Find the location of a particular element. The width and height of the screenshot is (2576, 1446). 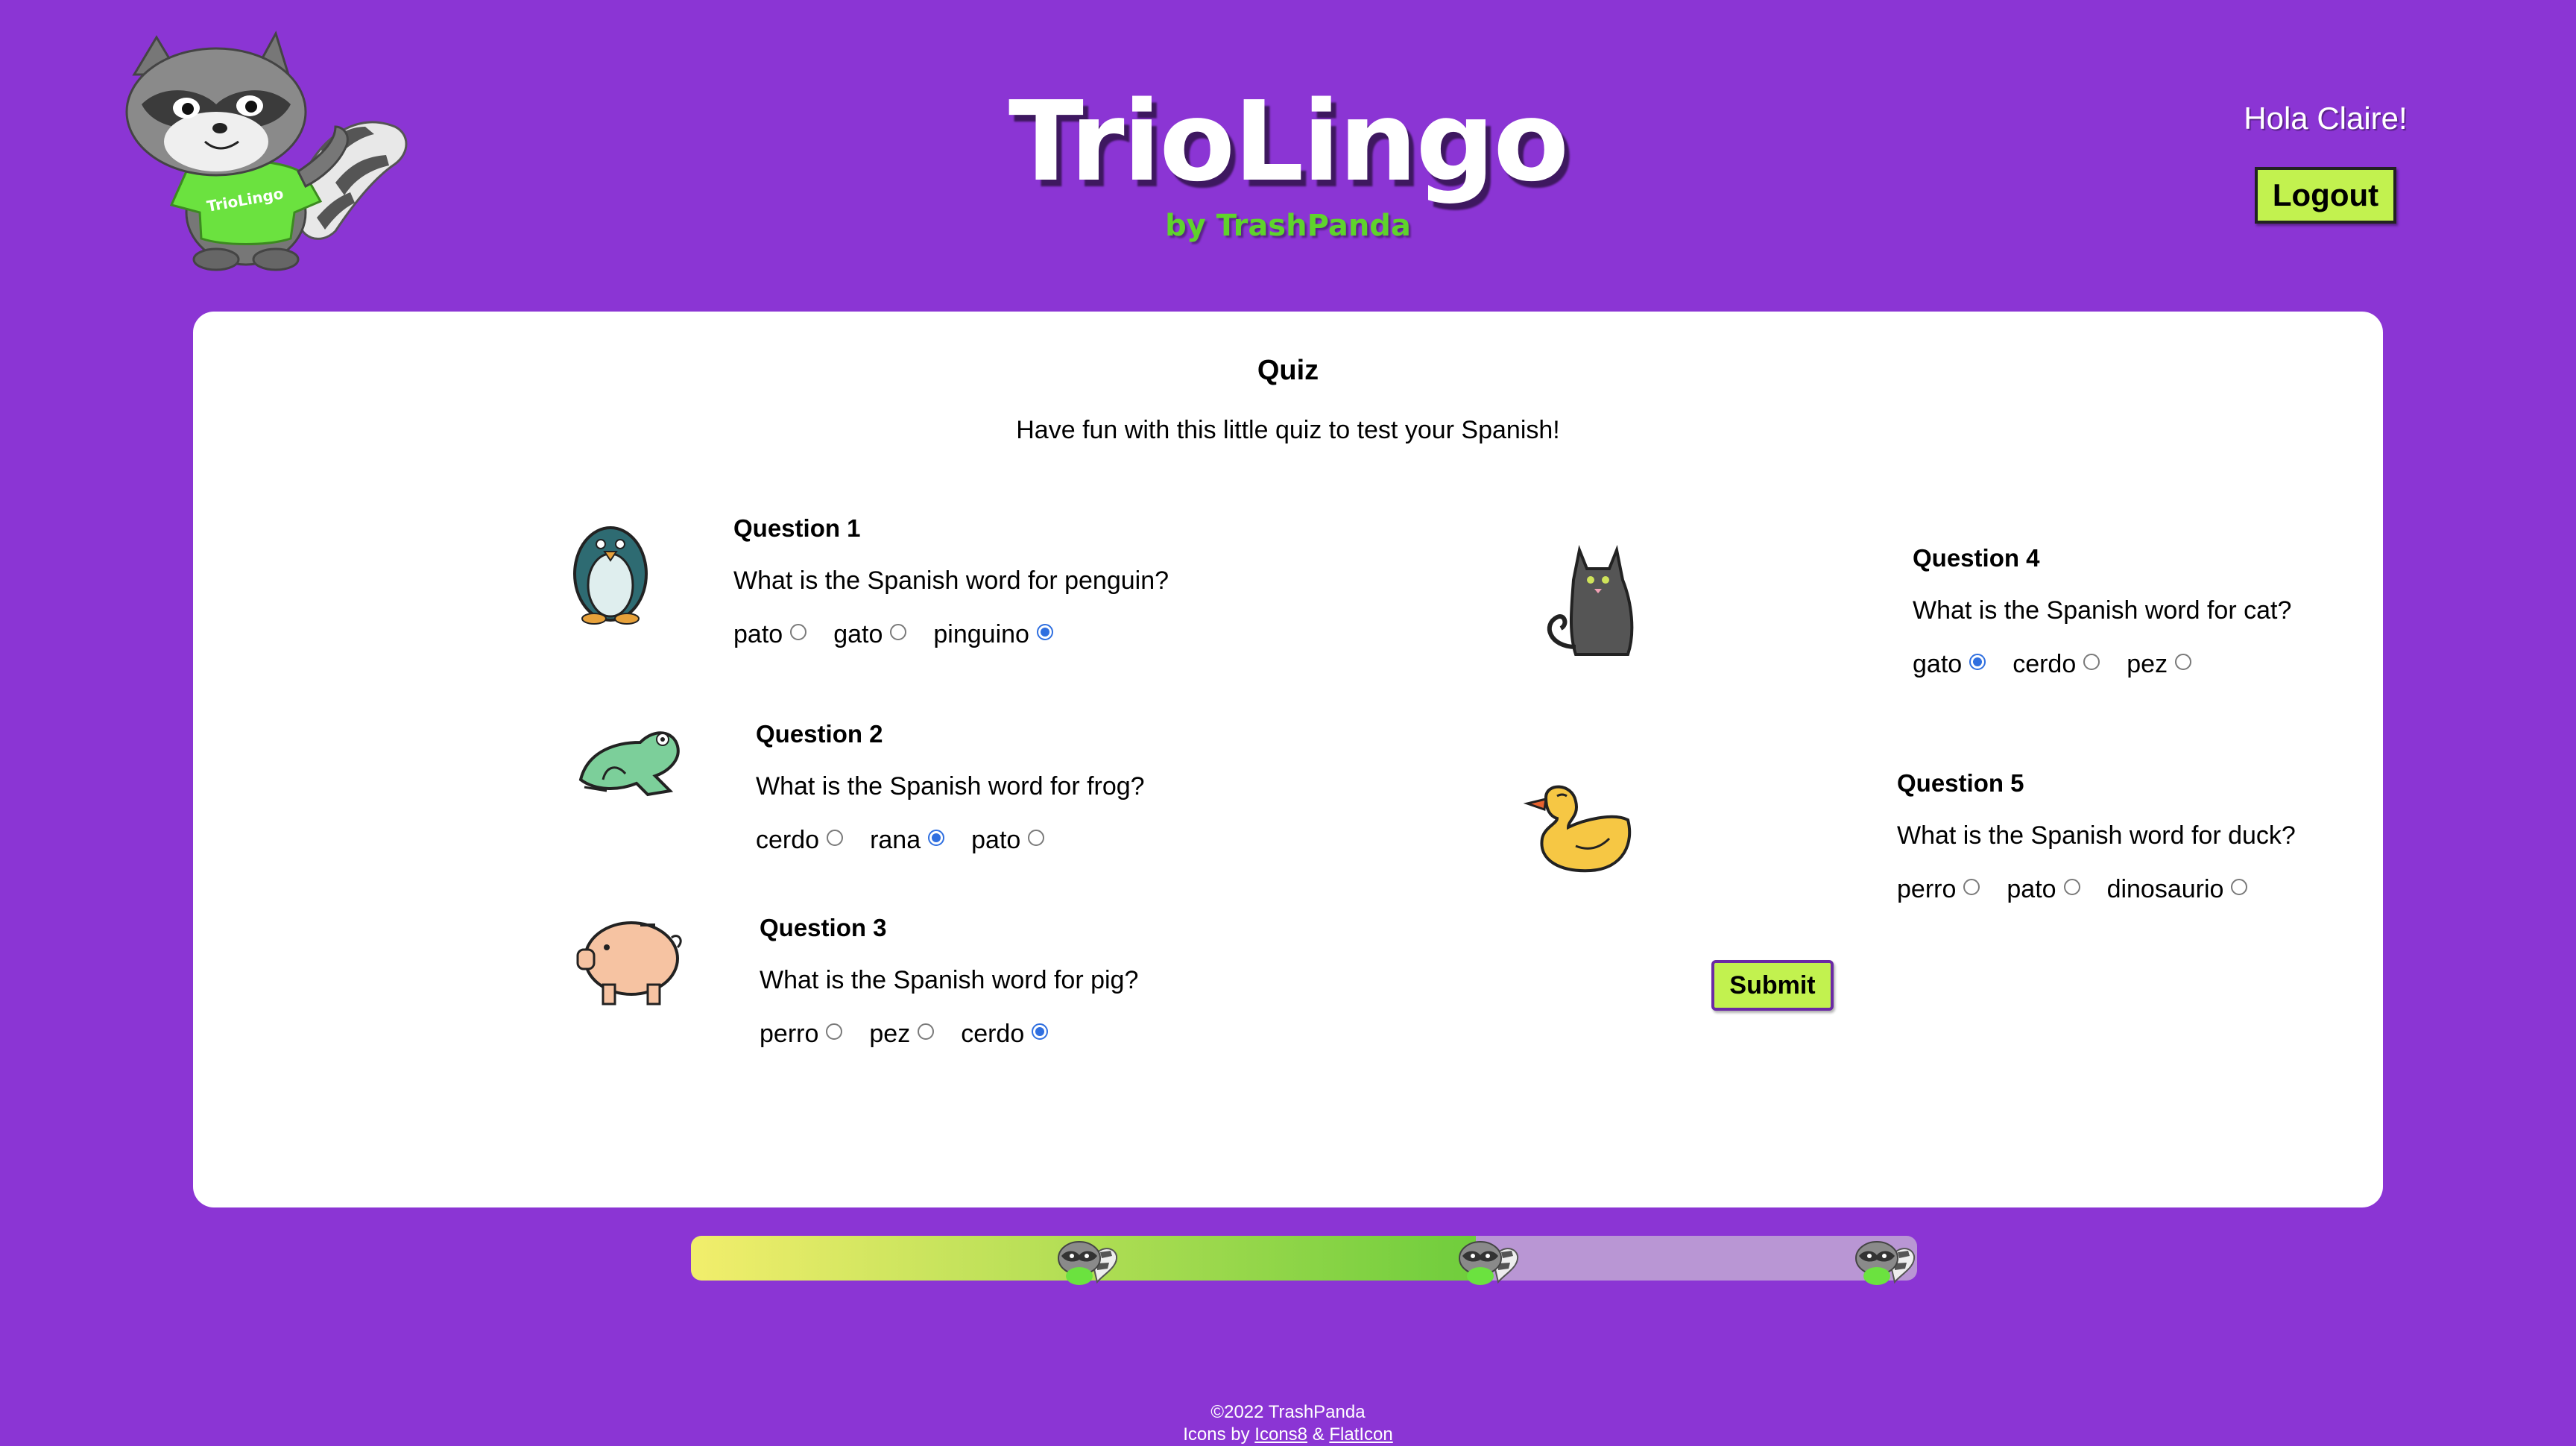

credits: Icons by Icons8 & FlatIcon is located at coordinates (1288, 1434).